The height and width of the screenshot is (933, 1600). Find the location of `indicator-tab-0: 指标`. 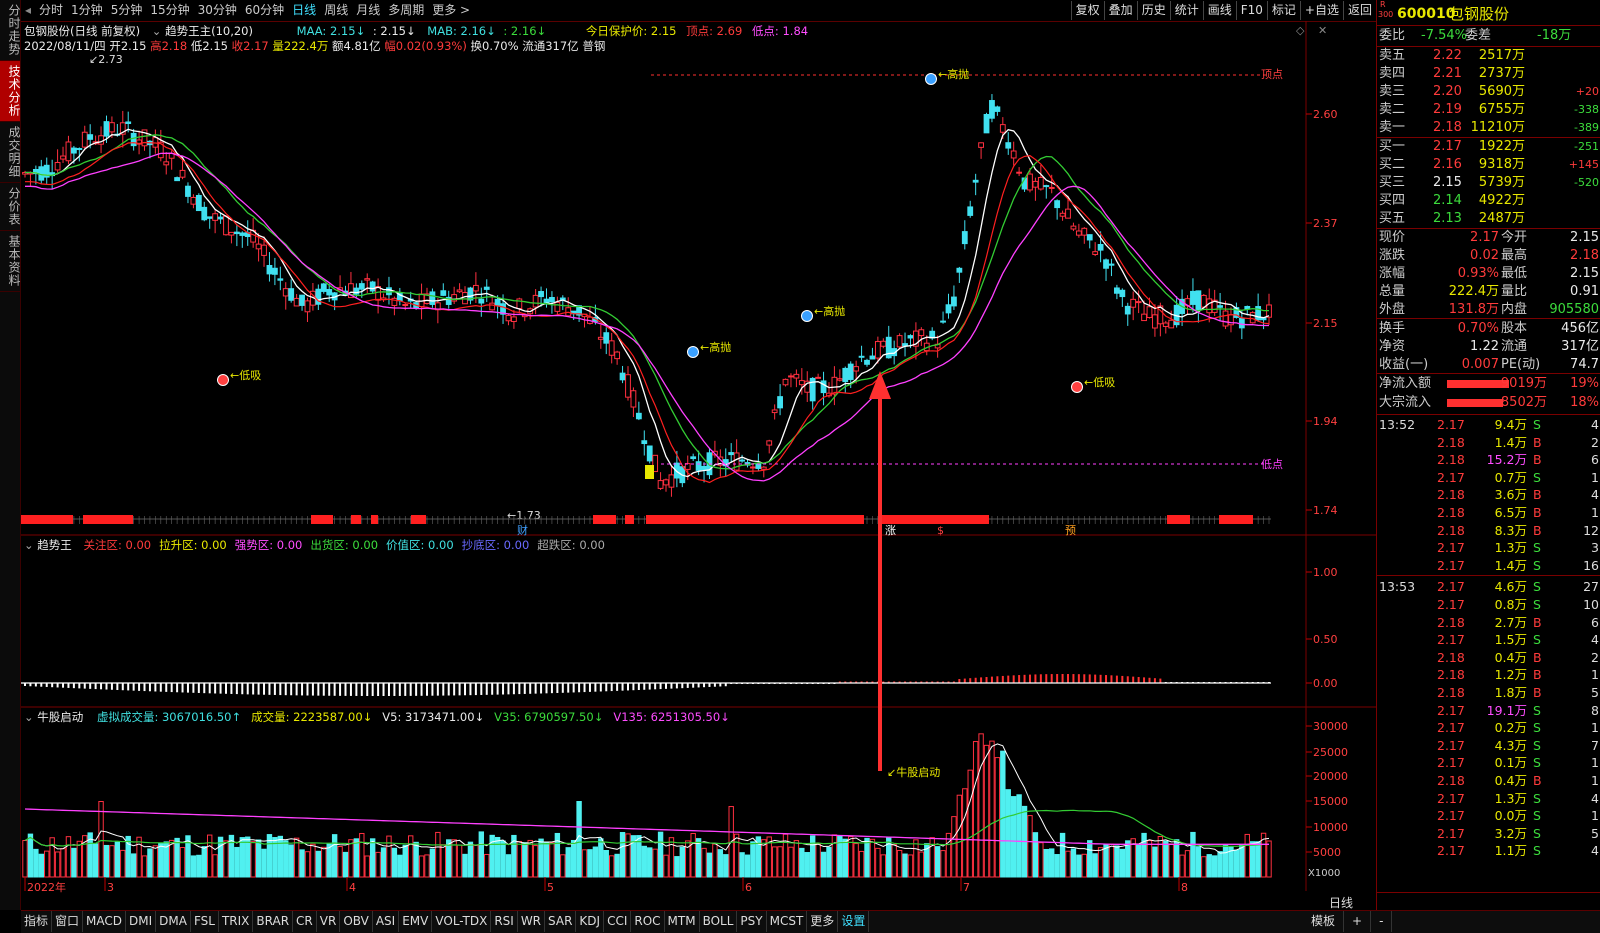

indicator-tab-0: 指标 is located at coordinates (37, 921).